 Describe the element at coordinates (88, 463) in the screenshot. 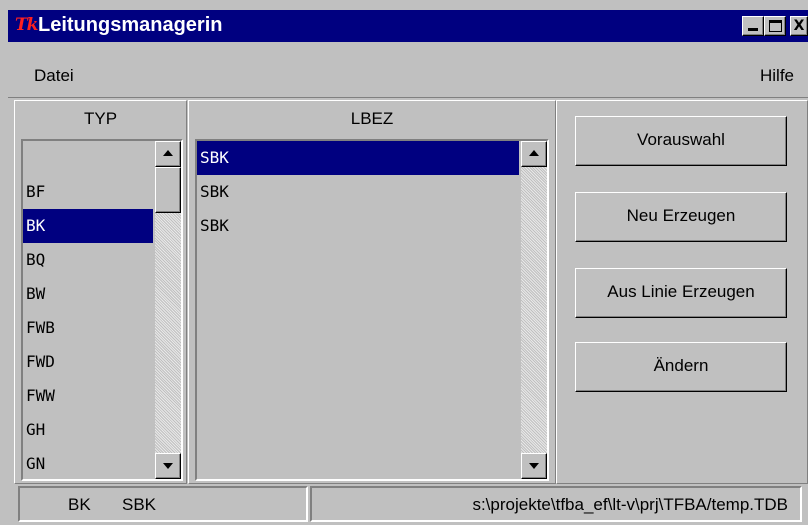

I see `typ-list-item: GN` at that location.